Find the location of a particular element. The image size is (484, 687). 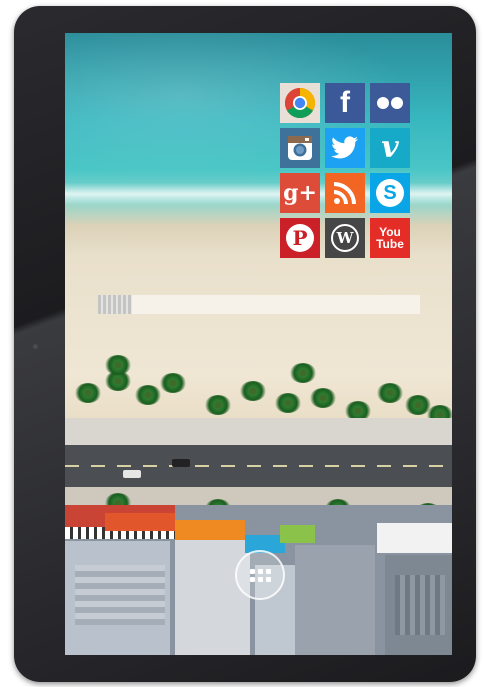

rss-app-tile is located at coordinates (345, 193).